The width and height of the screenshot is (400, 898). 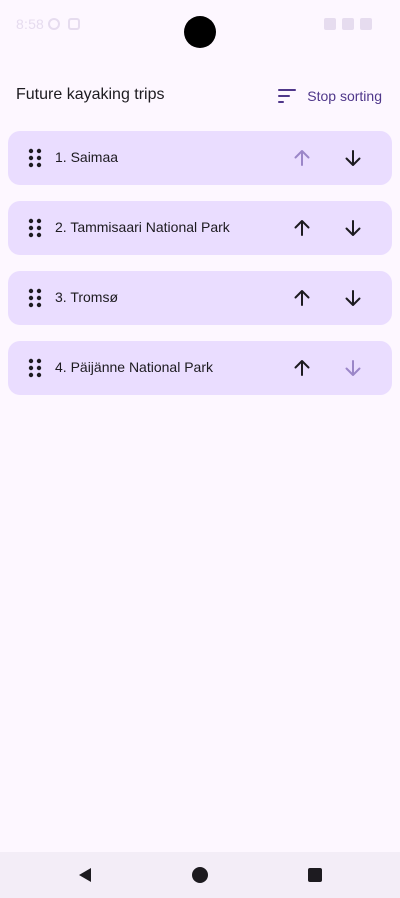 I want to click on status-bar: 8:58, so click(x=200, y=26).